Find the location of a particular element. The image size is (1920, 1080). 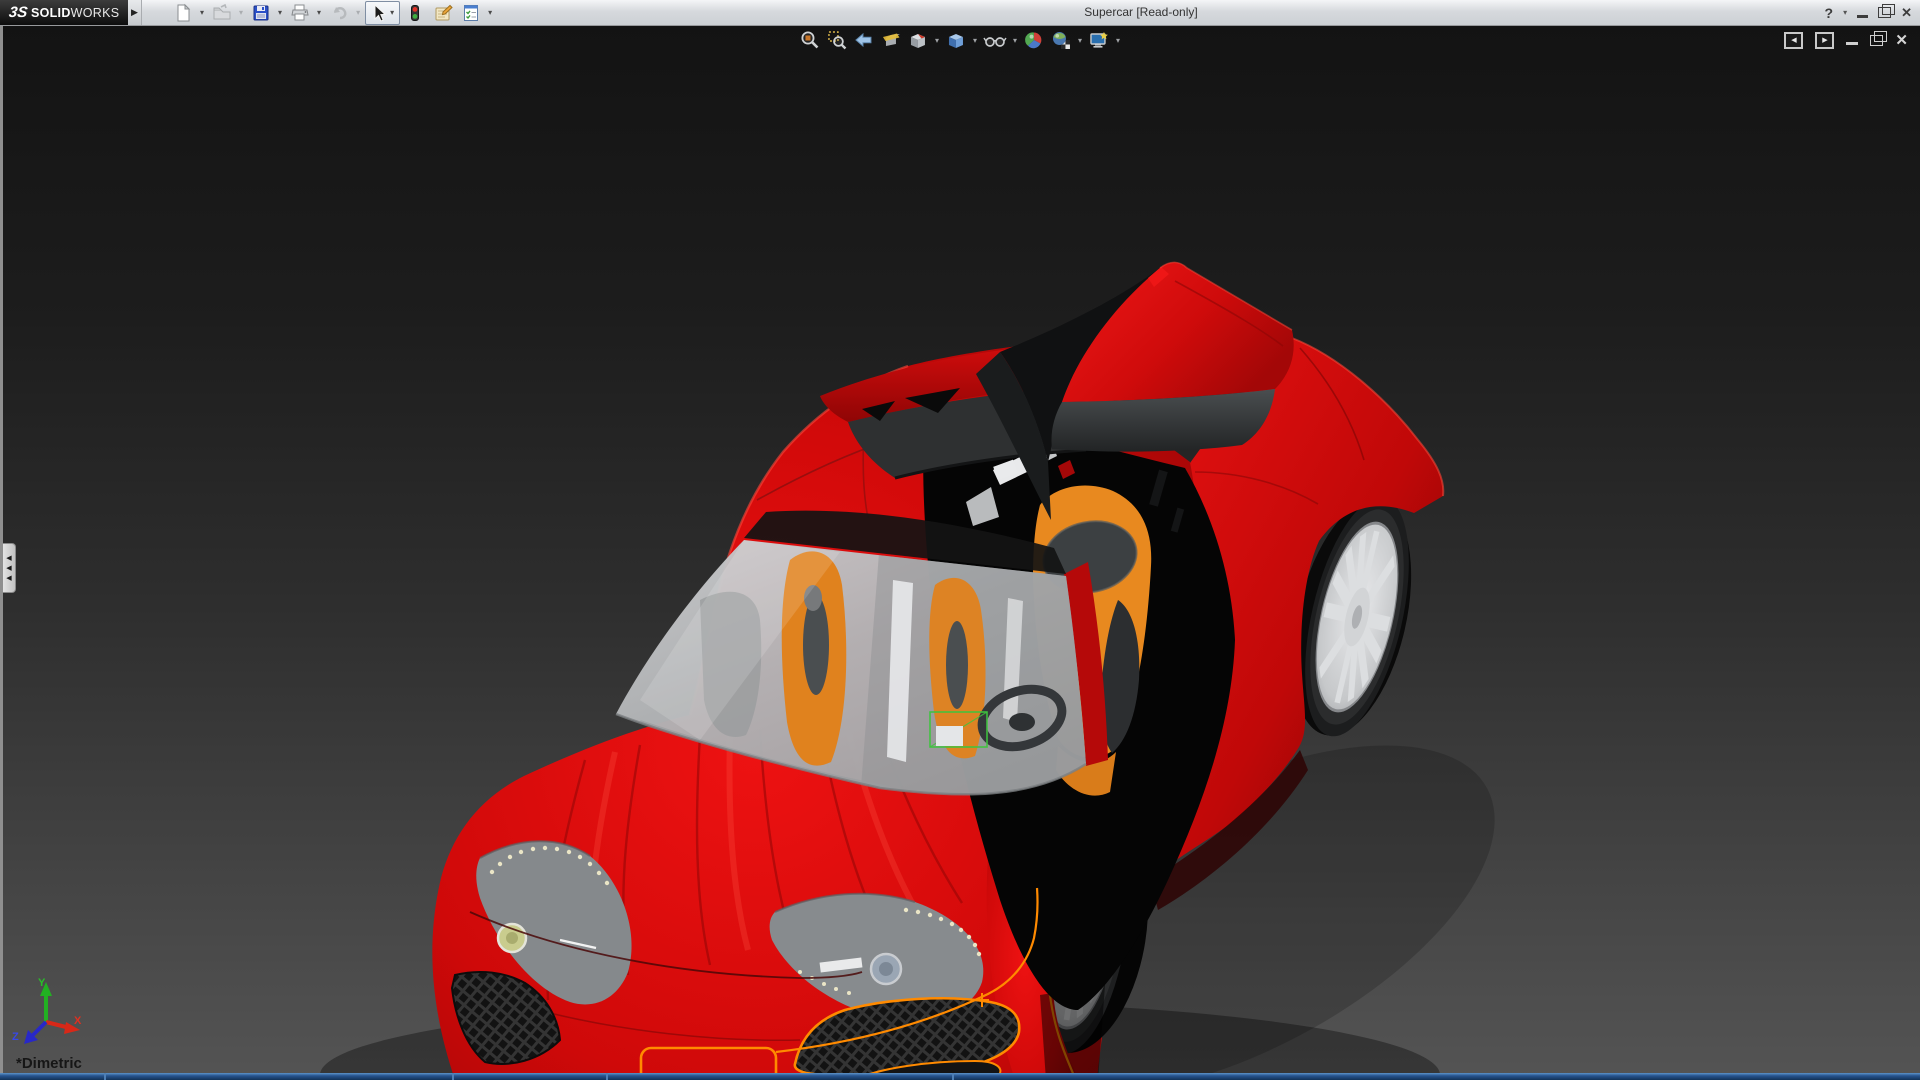

open-folder-icon is located at coordinates (222, 11).